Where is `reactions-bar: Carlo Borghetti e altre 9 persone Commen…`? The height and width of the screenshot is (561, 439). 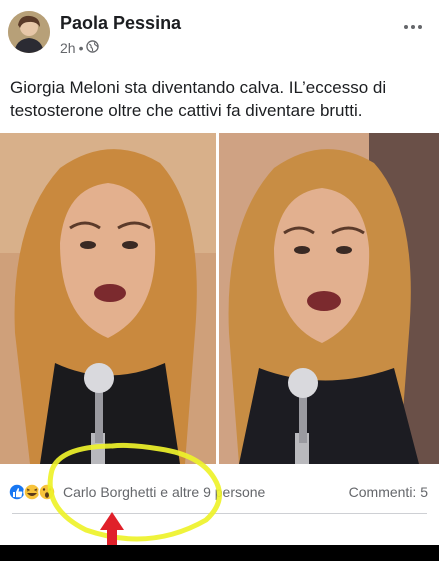 reactions-bar: Carlo Borghetti e altre 9 persone Commen… is located at coordinates (218, 492).